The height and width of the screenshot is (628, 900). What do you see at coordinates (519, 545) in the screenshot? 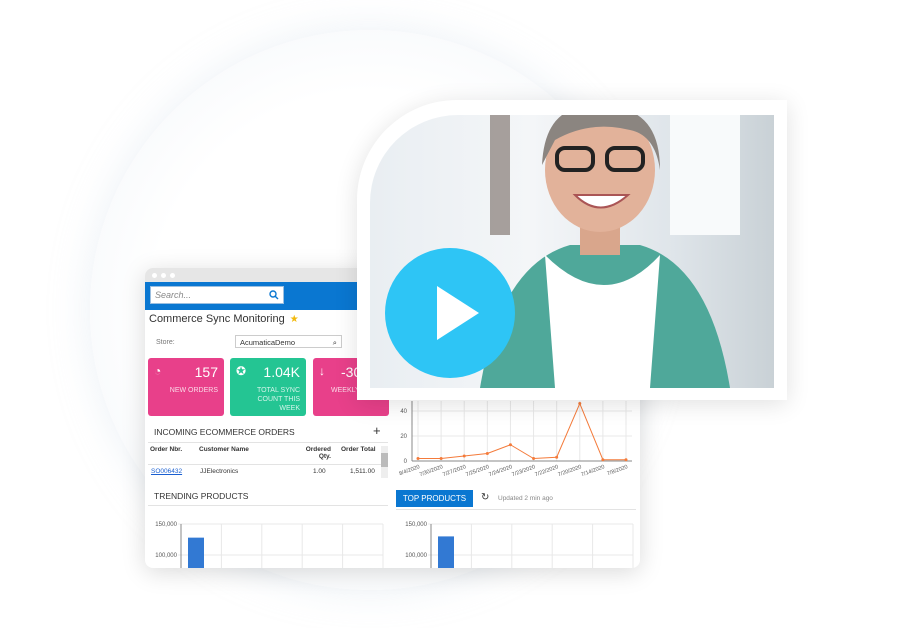
I see `top-products-bar-chart: 150,000 100,000` at bounding box center [519, 545].